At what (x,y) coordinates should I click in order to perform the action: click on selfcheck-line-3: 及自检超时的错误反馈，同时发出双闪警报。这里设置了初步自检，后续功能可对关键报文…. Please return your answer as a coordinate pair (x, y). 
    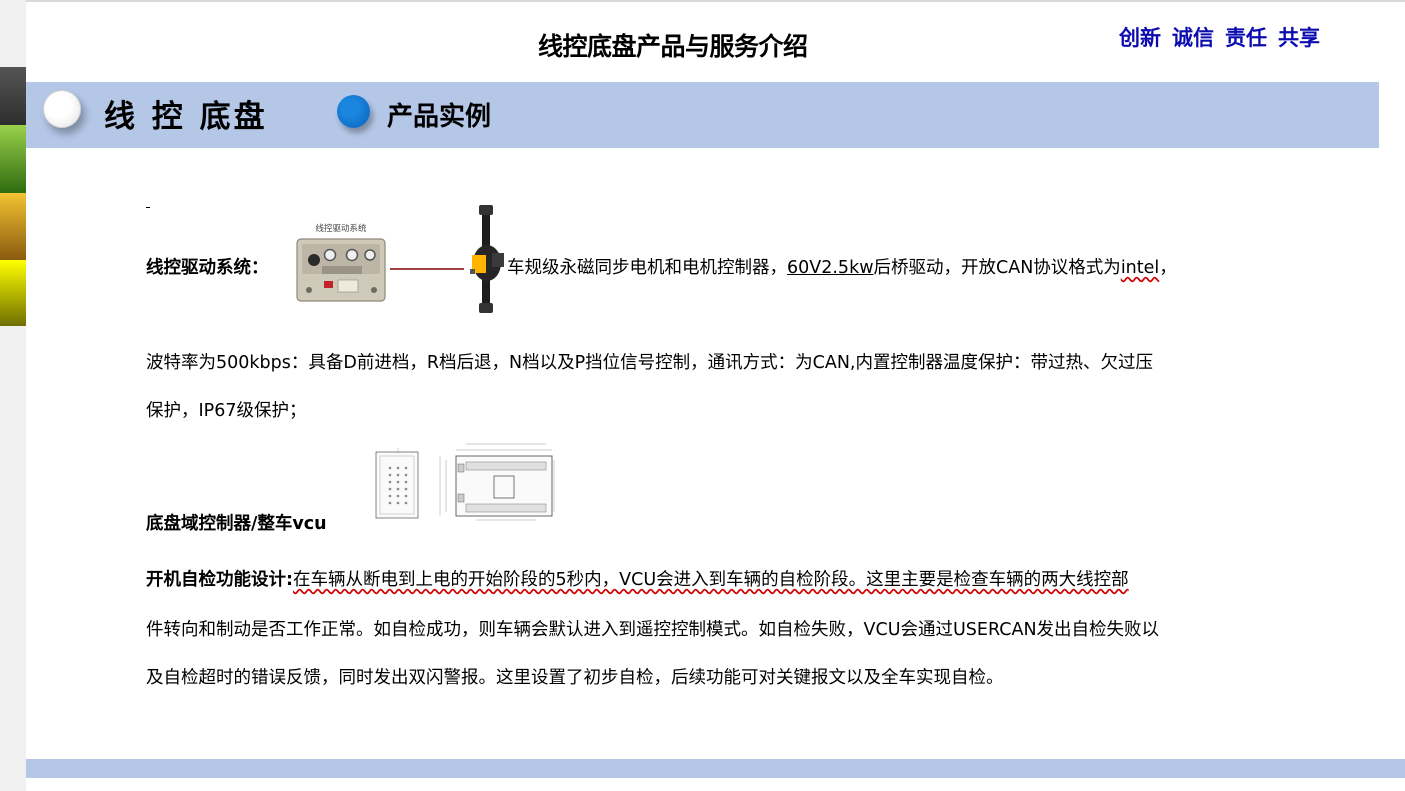
    Looking at the image, I should click on (575, 678).